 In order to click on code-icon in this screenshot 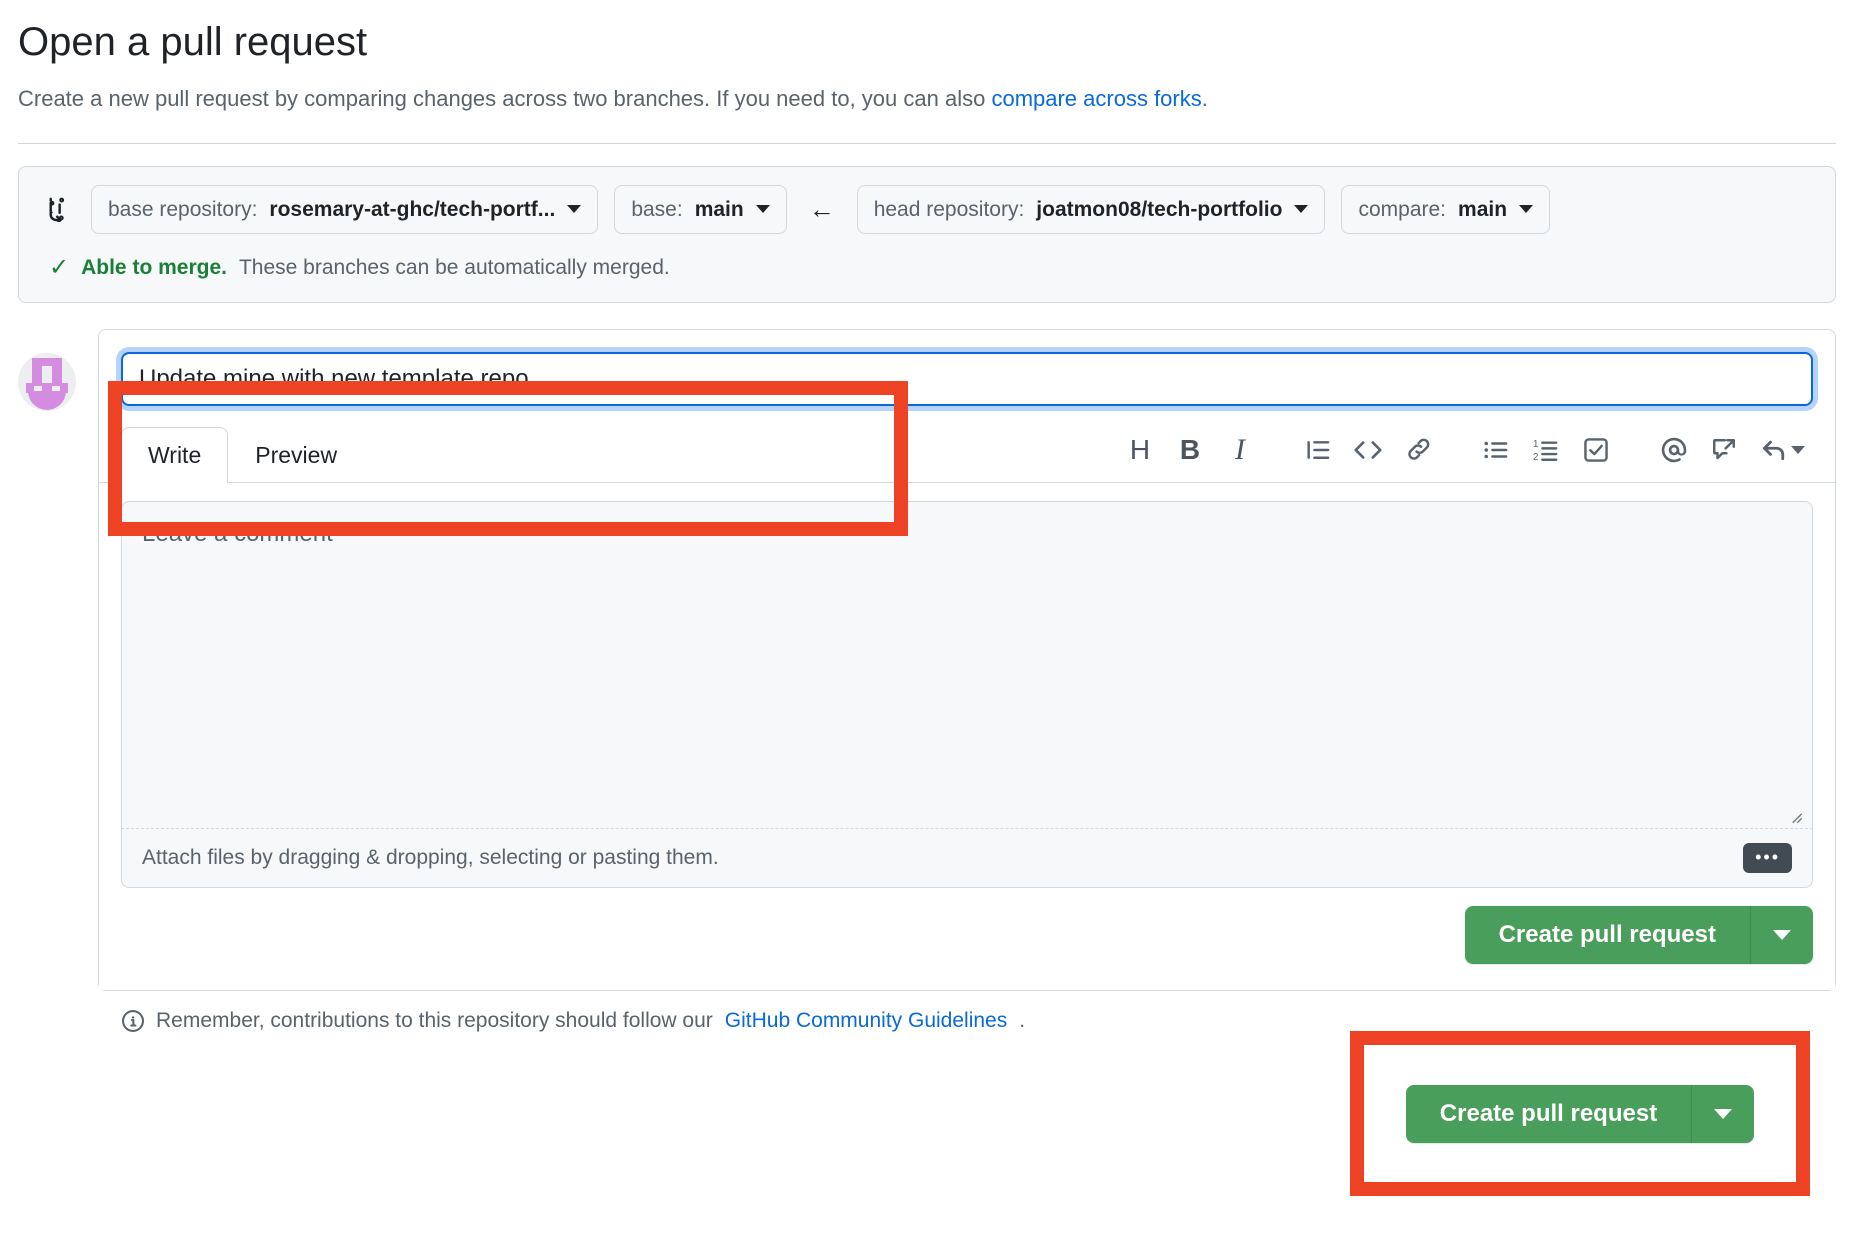, I will do `click(1368, 450)`.